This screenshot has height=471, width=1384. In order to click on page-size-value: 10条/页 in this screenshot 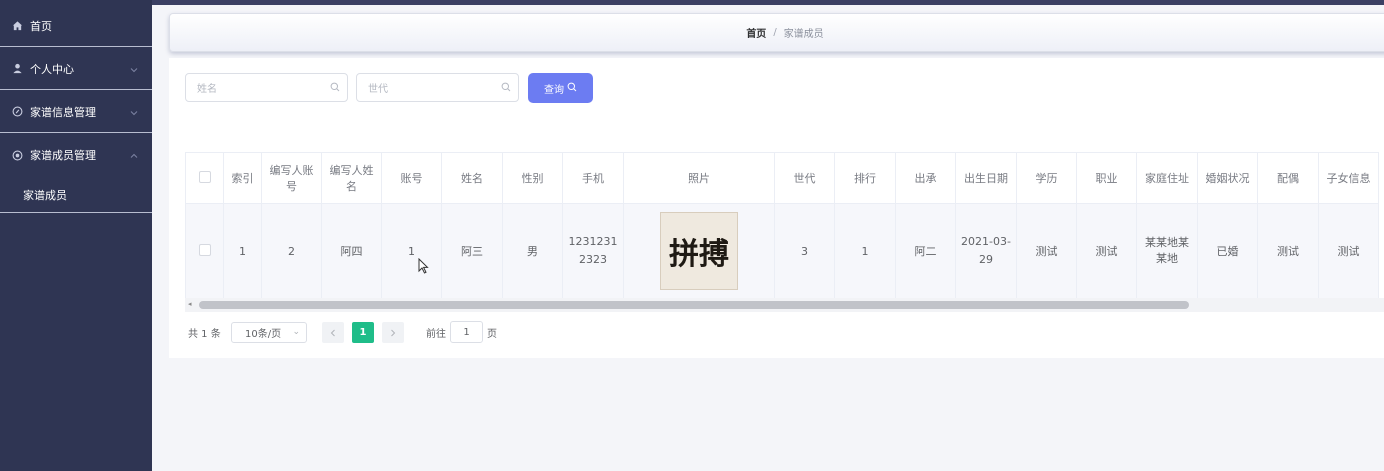, I will do `click(263, 334)`.